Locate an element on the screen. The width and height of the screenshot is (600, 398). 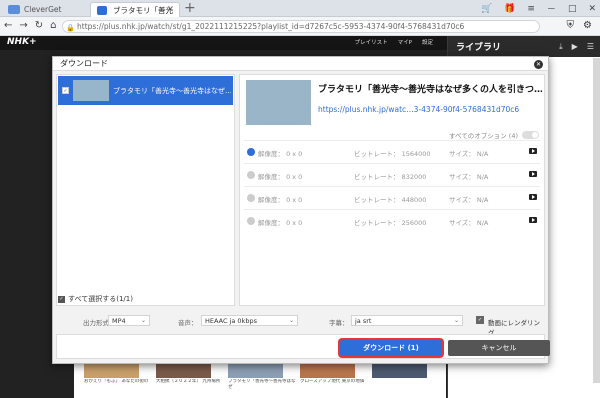
option-row: 解像度： 0 x 0 ビットレート： 1564000 サイズ： N/A is located at coordinates (392, 150).